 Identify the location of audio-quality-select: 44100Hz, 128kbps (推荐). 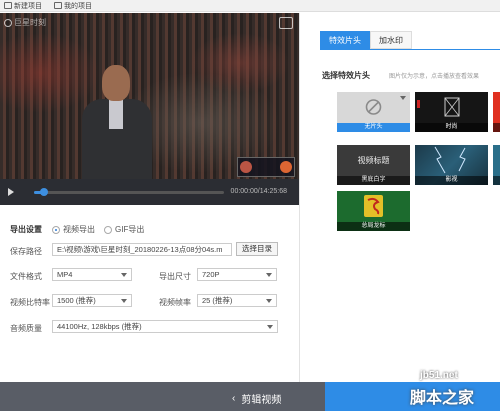
(165, 326).